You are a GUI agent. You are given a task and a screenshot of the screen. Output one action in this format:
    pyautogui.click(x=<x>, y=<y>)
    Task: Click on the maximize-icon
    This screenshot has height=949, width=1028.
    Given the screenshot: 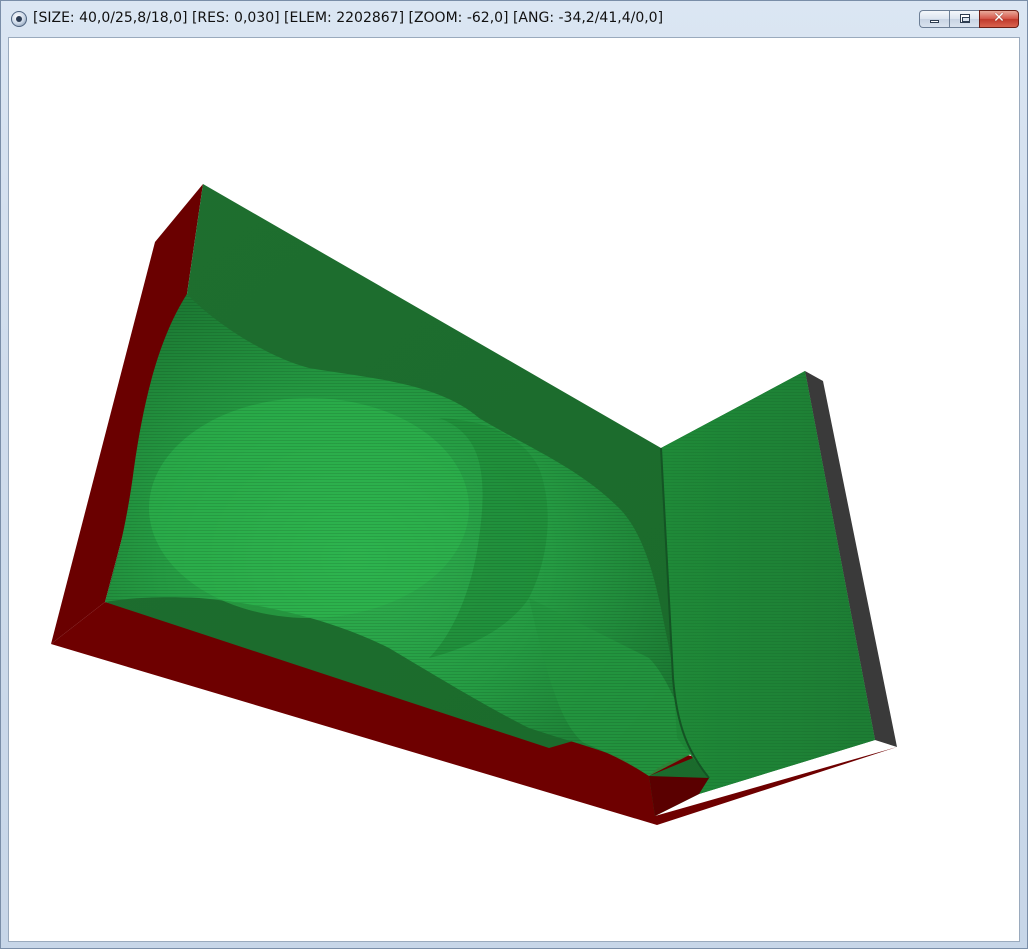 What is the action you would take?
    pyautogui.click(x=965, y=18)
    